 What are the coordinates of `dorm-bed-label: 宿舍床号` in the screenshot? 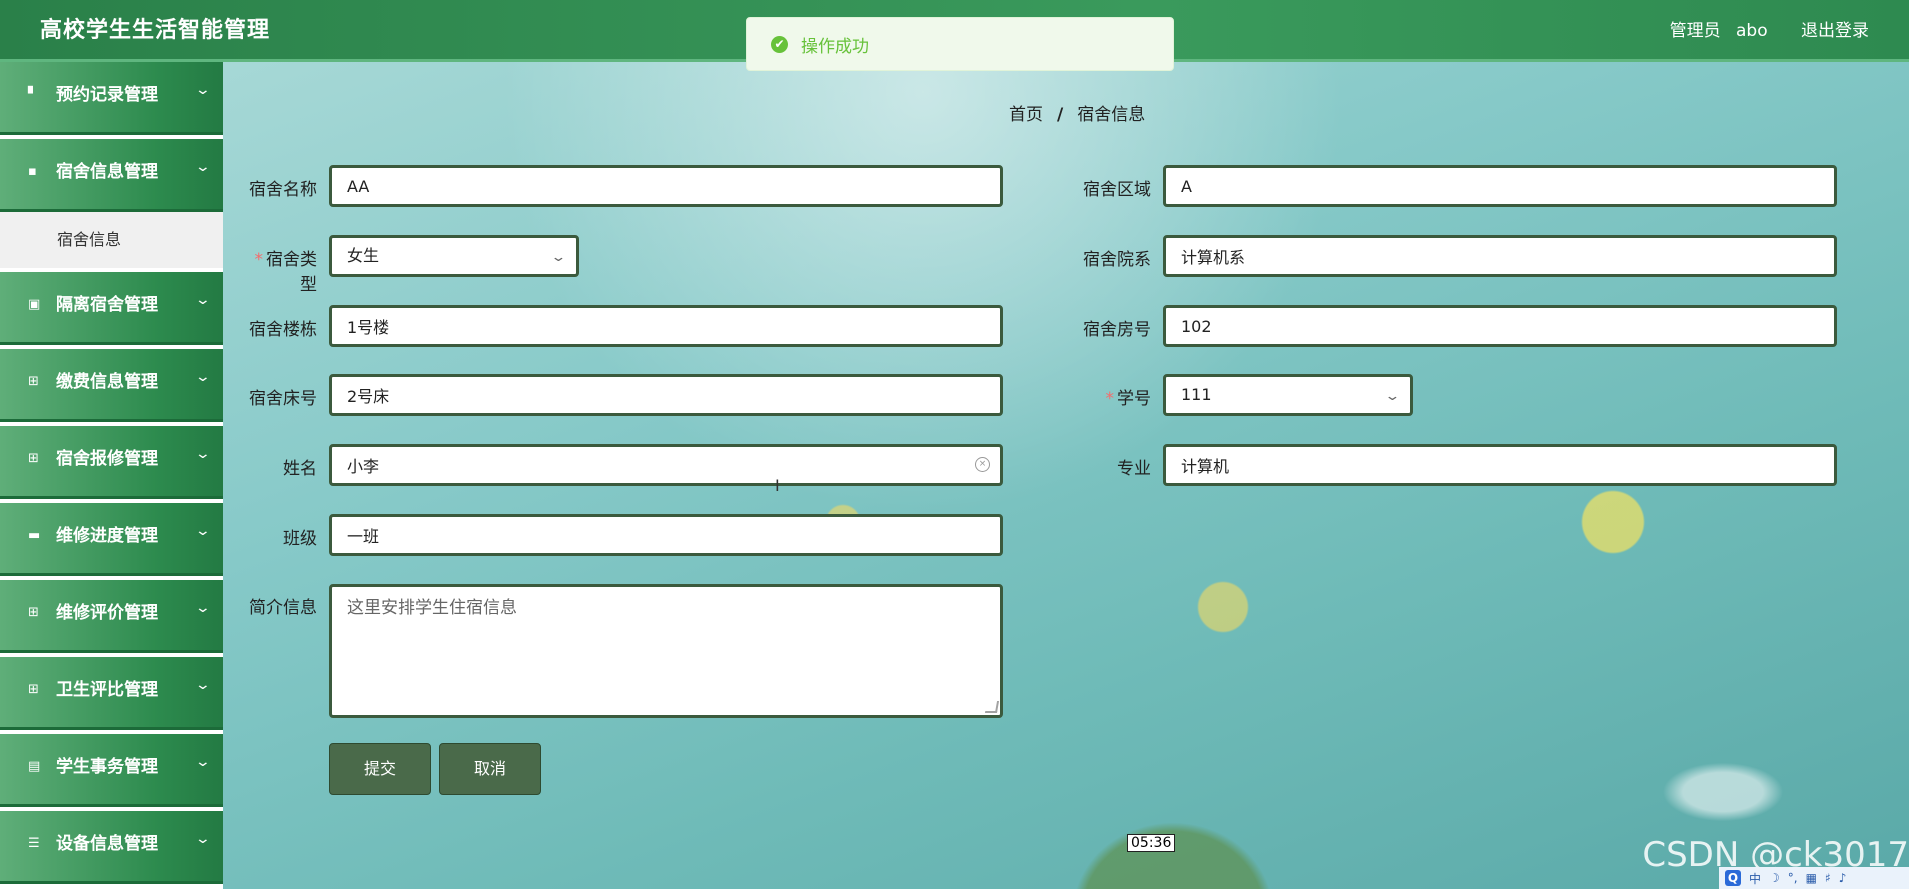 It's located at (283, 399).